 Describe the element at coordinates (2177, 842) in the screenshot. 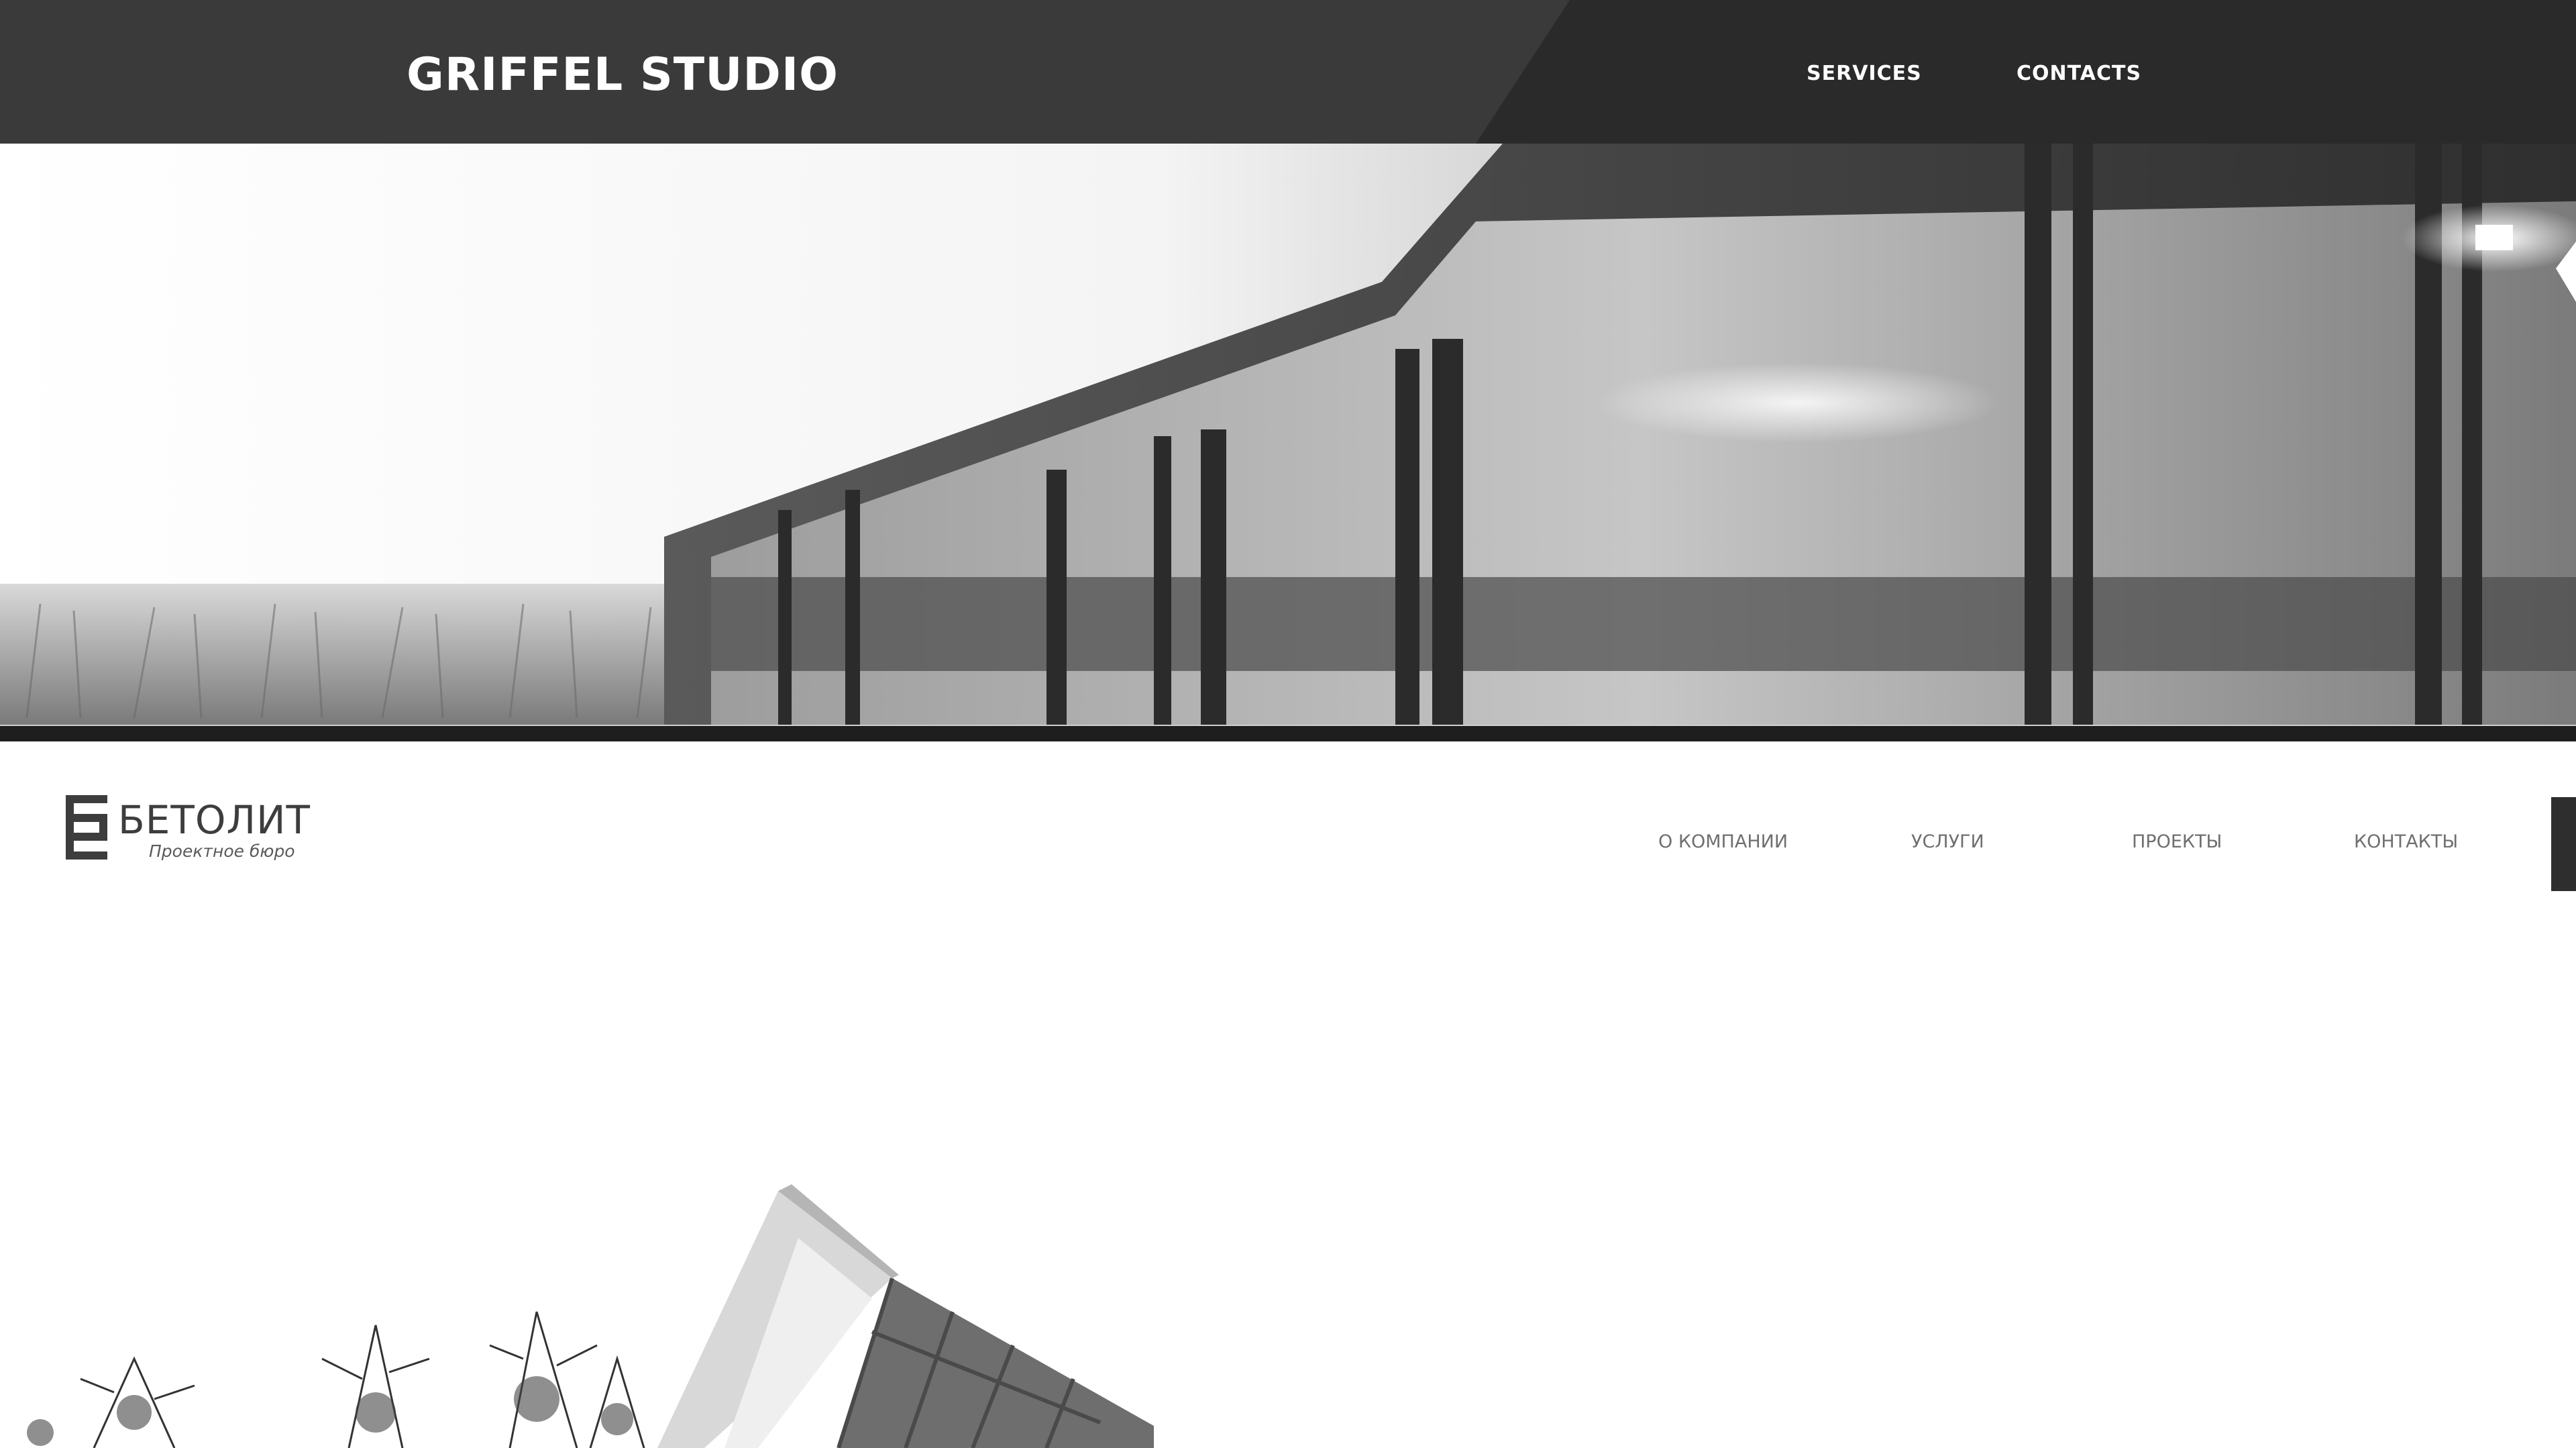

I see `nav-projects-link: ПРОЕКТЫ` at that location.